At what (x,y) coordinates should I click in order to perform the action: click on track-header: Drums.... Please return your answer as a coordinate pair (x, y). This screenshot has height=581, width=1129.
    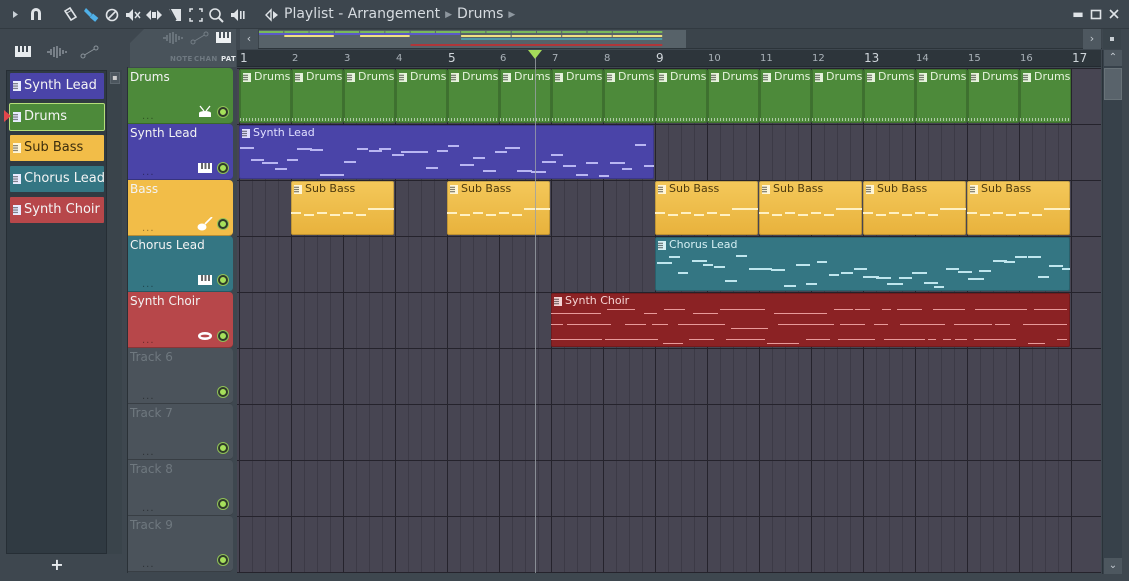
    Looking at the image, I should click on (180, 96).